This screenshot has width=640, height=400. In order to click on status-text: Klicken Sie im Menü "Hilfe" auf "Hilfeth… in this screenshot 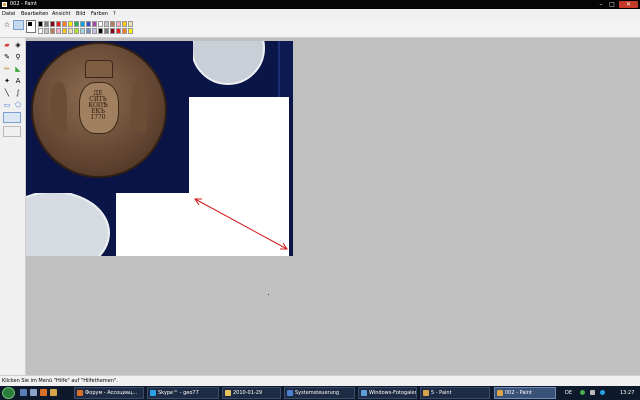, I will do `click(60, 381)`.